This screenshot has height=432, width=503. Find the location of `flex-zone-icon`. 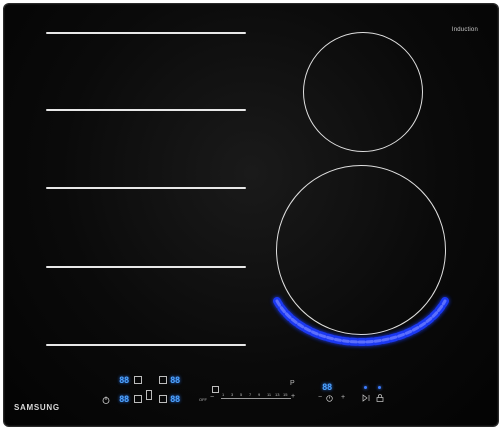

flex-zone-icon is located at coordinates (149, 395).